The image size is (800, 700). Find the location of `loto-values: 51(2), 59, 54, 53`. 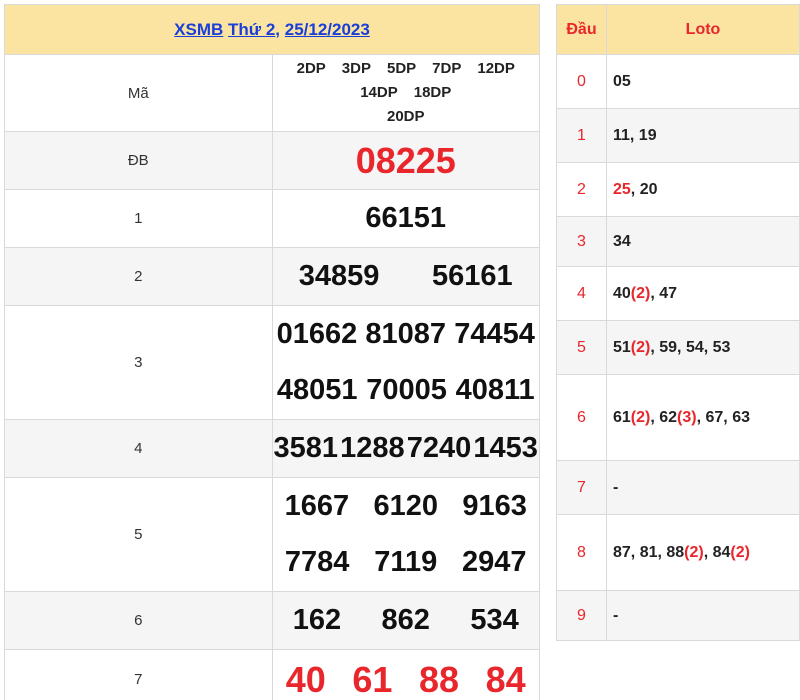

loto-values: 51(2), 59, 54, 53 is located at coordinates (703, 347).